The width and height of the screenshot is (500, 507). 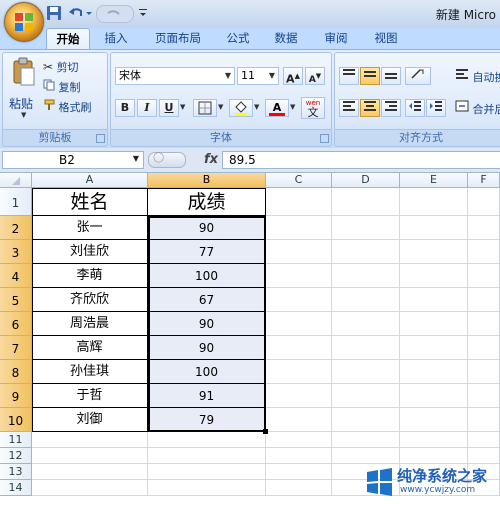 I want to click on name-cell: 孙佳琪, so click(x=90, y=372).